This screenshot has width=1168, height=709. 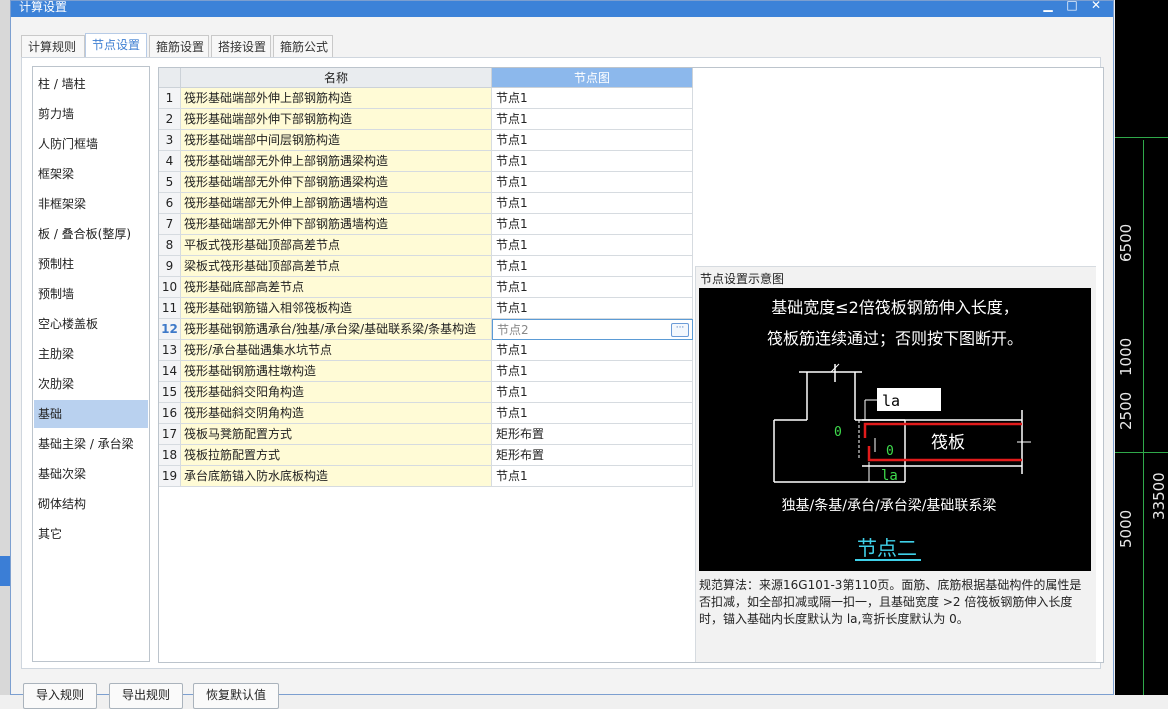 What do you see at coordinates (1096, 6) in the screenshot?
I see `close-icon: ✕` at bounding box center [1096, 6].